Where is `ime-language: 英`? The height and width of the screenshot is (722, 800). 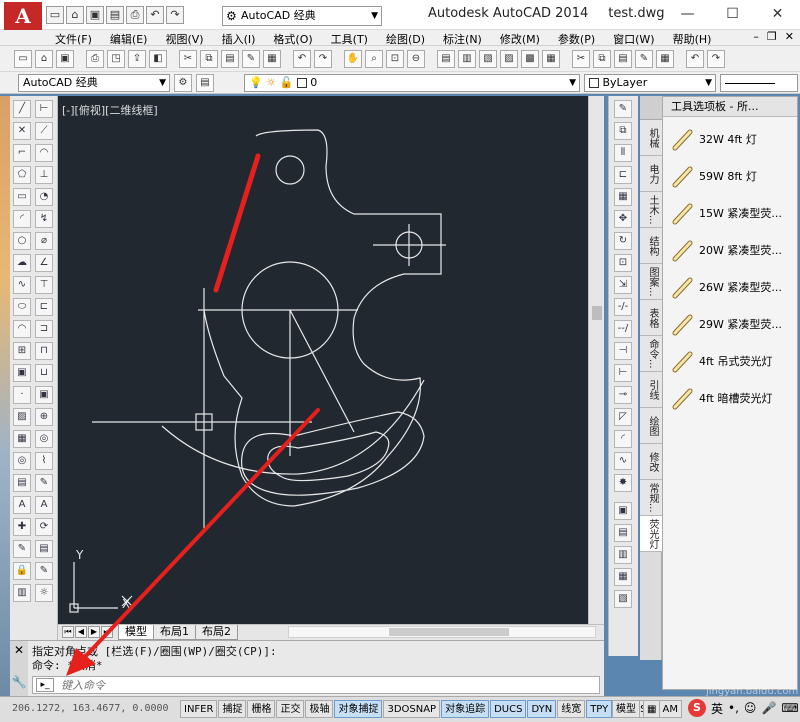
ime-language: 英 is located at coordinates (717, 708).